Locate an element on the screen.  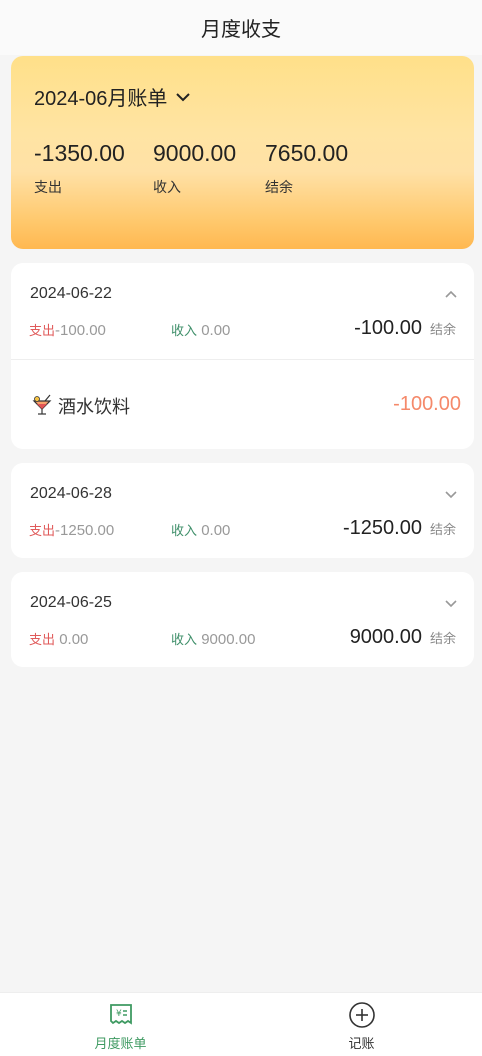
day-balance-value: -100.00 is located at coordinates (388, 328).